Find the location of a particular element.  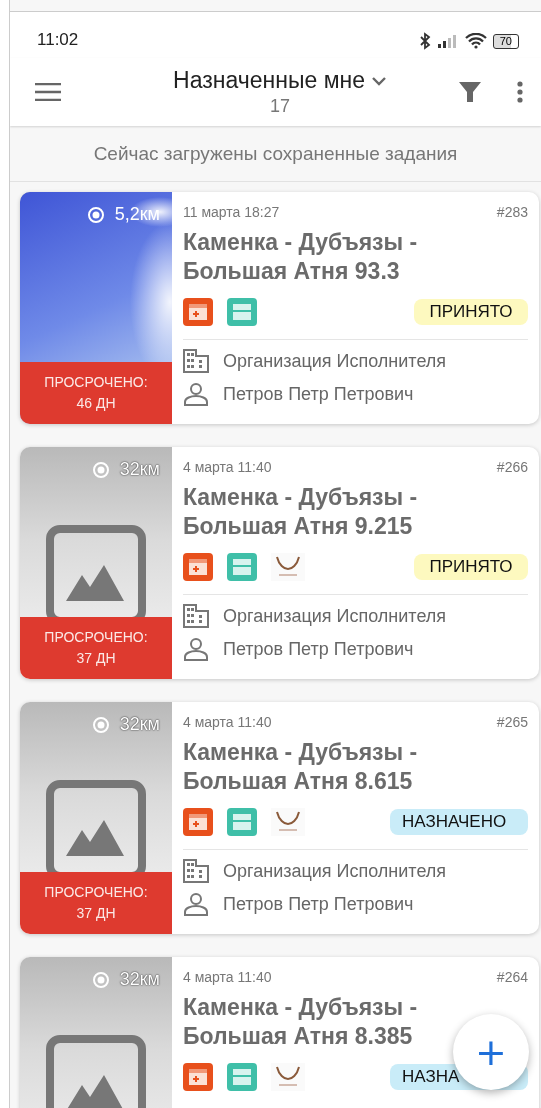

task-number: #265 is located at coordinates (512, 722).